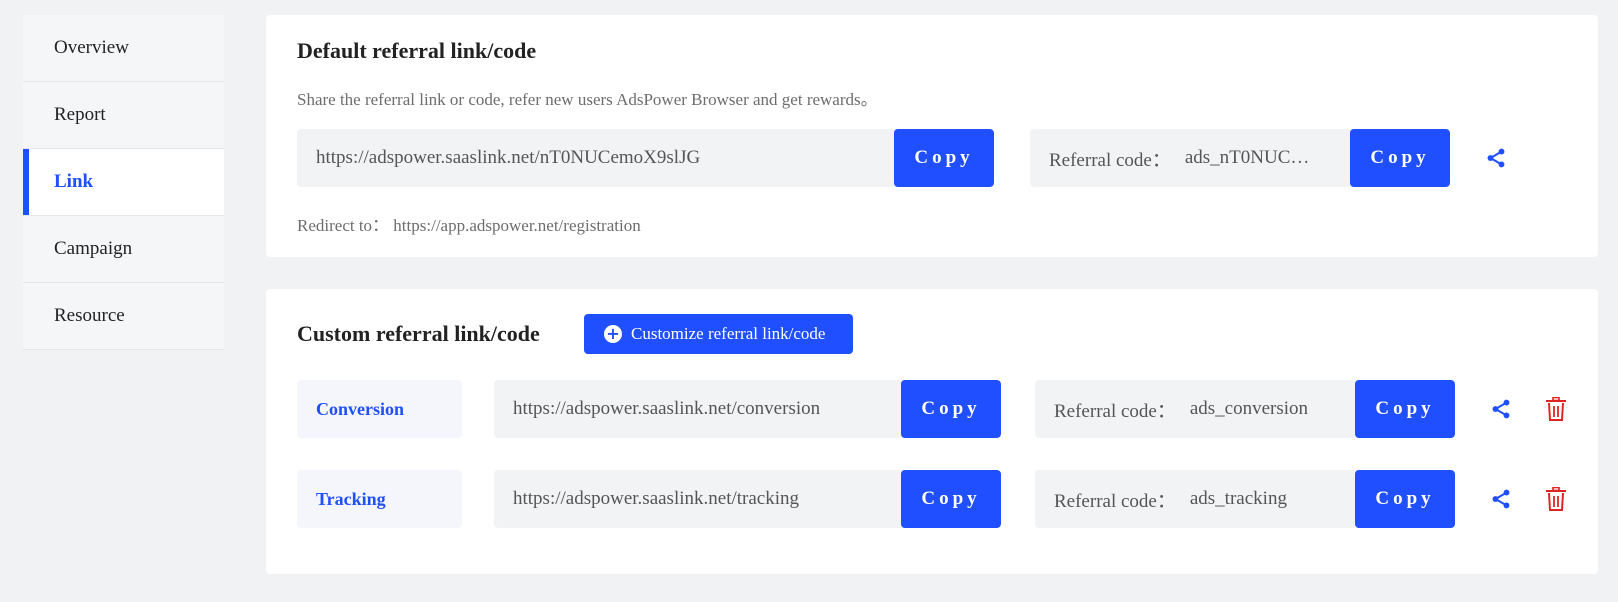 This screenshot has width=1618, height=602. I want to click on sidebar-item-label: Report, so click(80, 114).